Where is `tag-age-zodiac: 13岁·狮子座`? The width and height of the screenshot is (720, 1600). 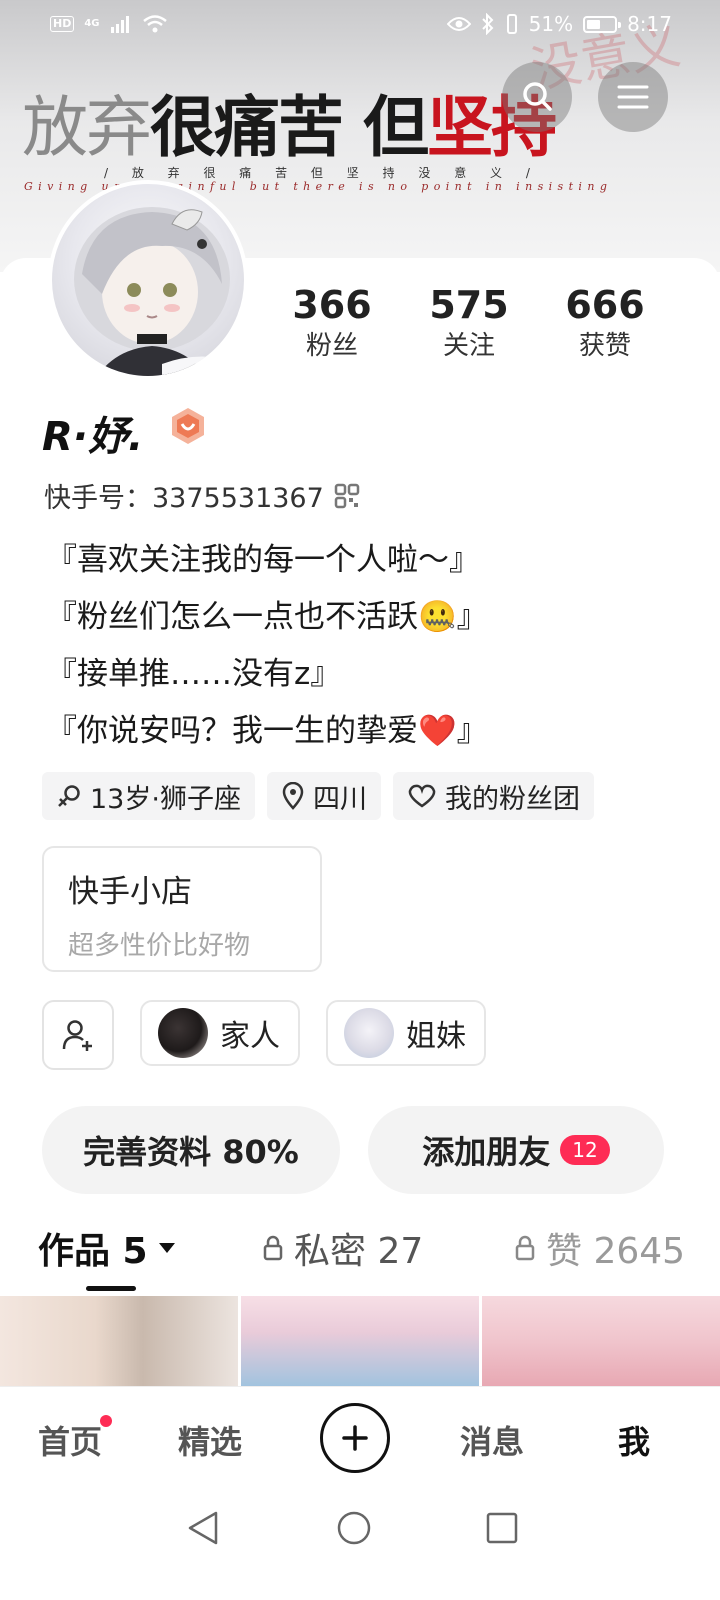
tag-age-zodiac: 13岁·狮子座 is located at coordinates (148, 796).